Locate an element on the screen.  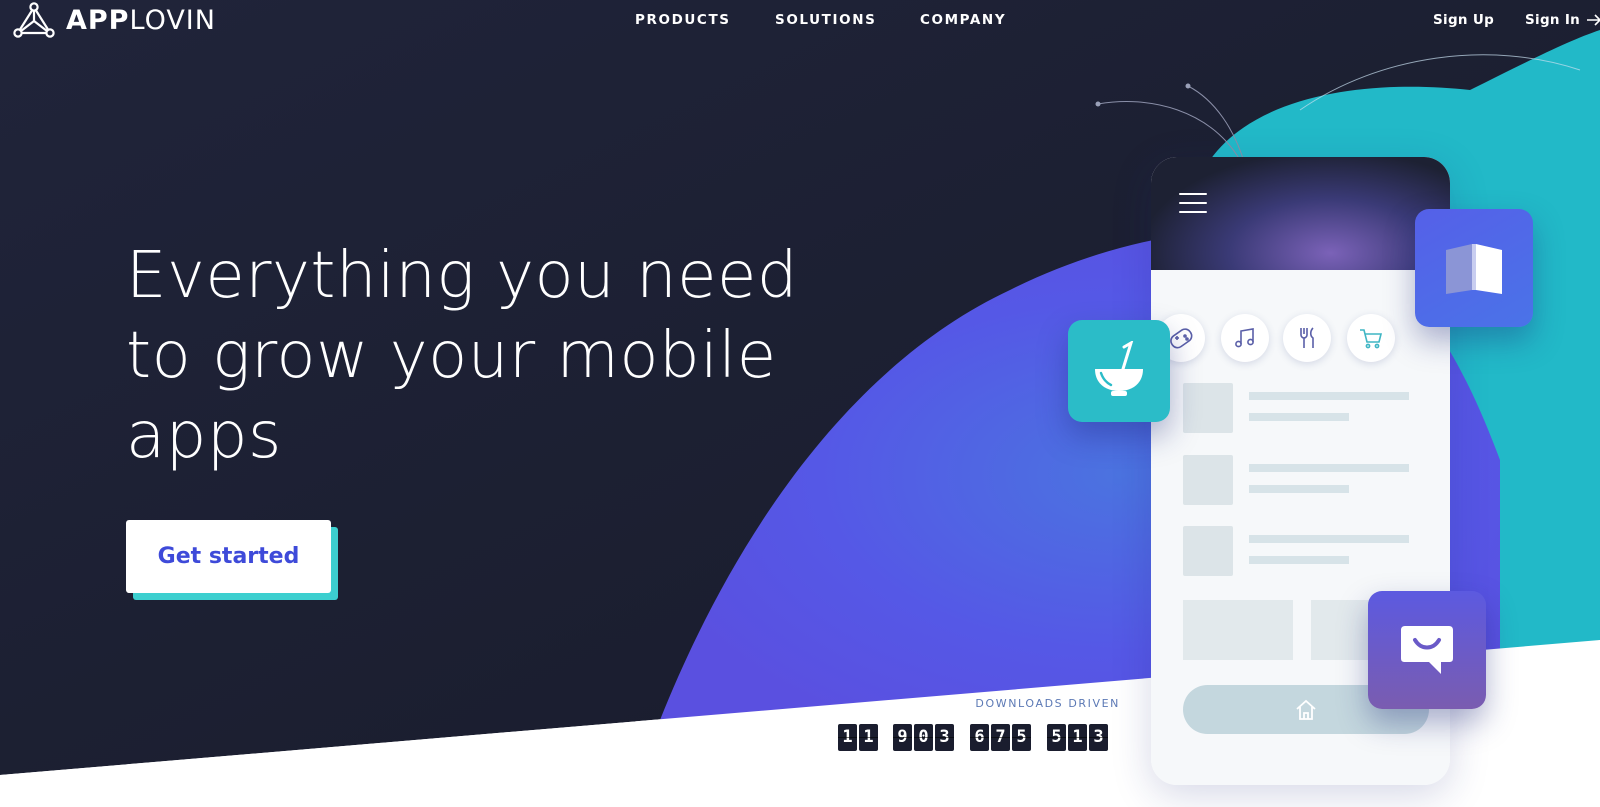
sign-in-label: Sign In is located at coordinates (1553, 20).